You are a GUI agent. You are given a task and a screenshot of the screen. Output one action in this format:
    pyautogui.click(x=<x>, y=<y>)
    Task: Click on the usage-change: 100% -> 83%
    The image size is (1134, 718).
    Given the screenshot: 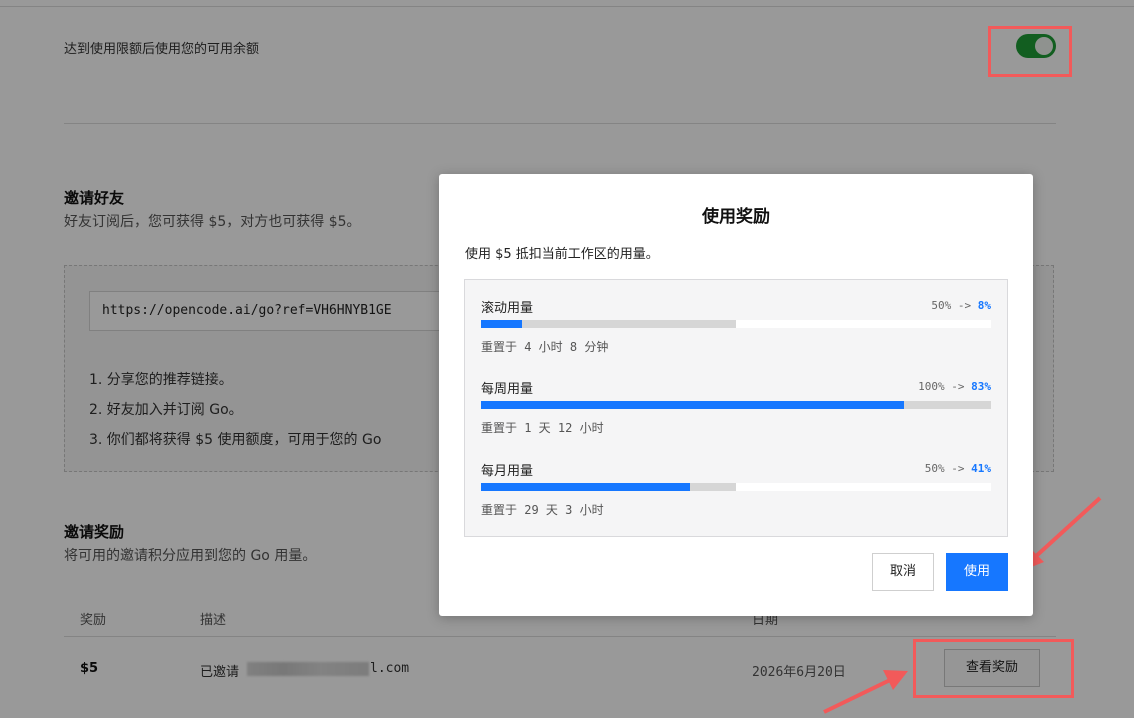 What is the action you would take?
    pyautogui.click(x=954, y=386)
    